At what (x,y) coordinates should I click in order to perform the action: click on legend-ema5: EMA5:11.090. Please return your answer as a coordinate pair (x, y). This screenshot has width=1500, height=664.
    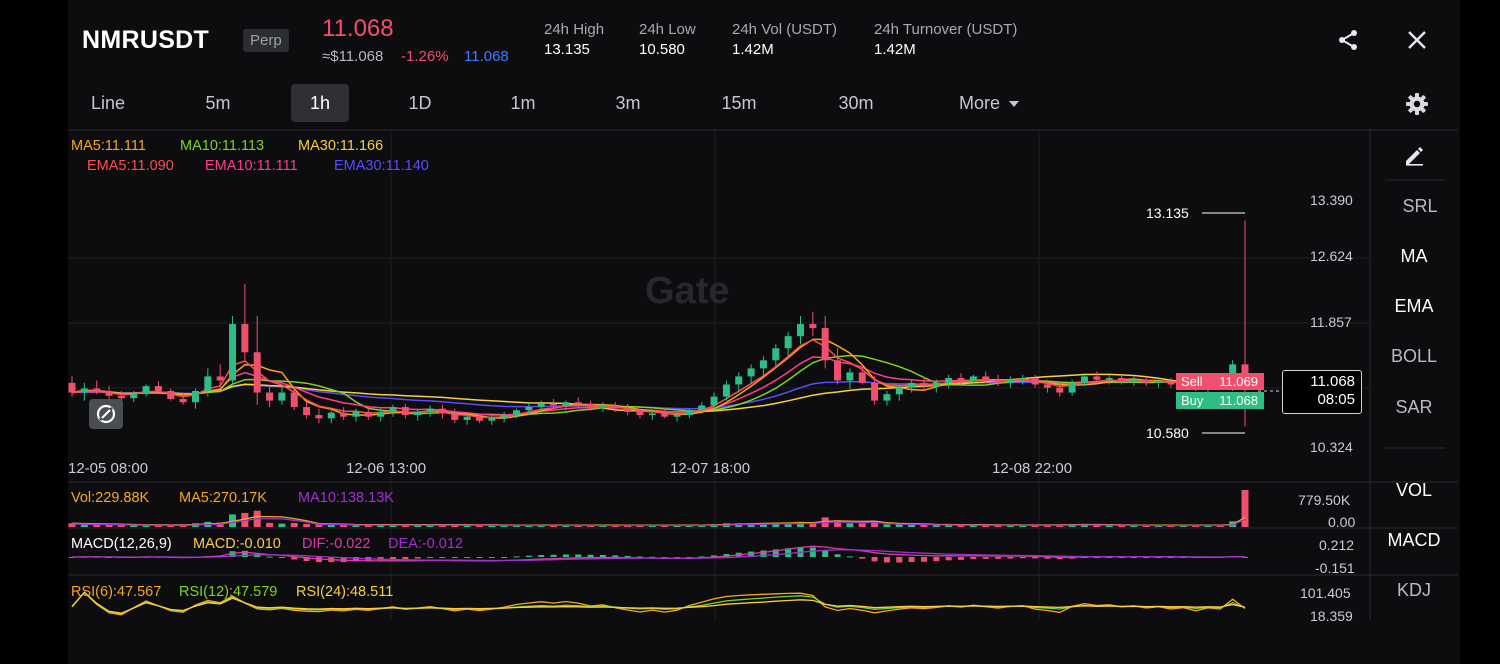
    Looking at the image, I should click on (130, 166).